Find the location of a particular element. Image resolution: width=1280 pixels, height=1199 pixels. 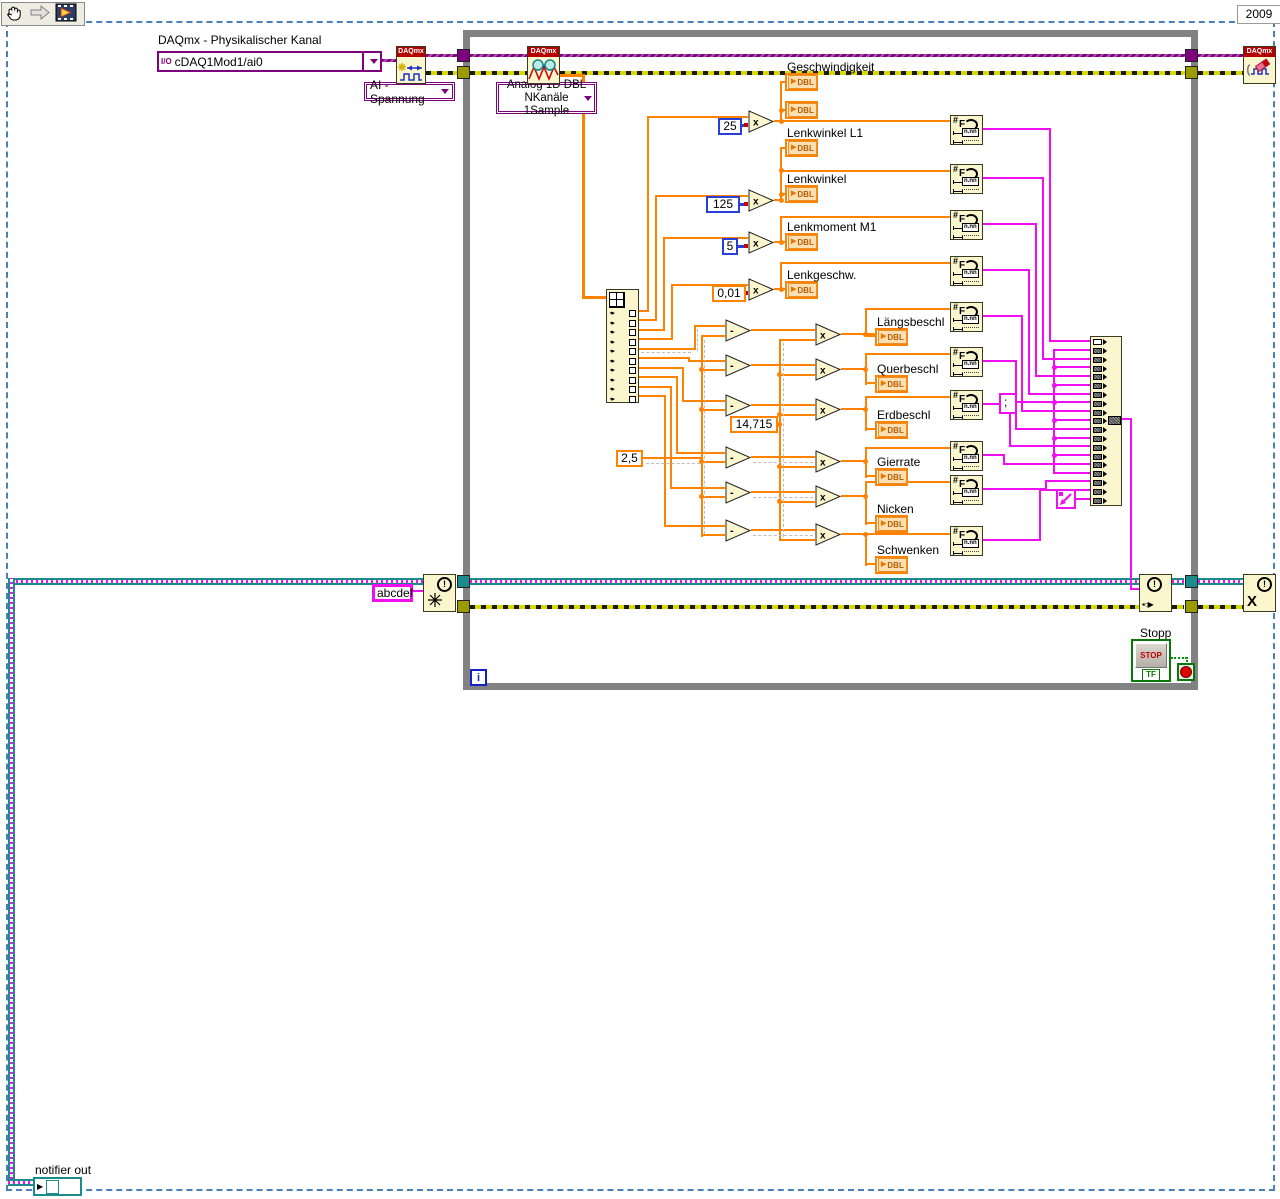

numeric-constant-5: 5 is located at coordinates (730, 246).